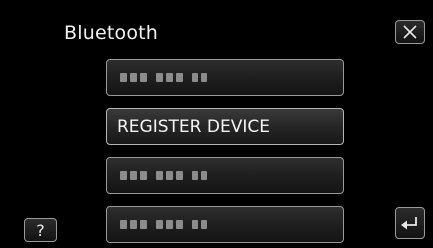  I want to click on register-device-label: REGISTER DEVICE, so click(193, 126).